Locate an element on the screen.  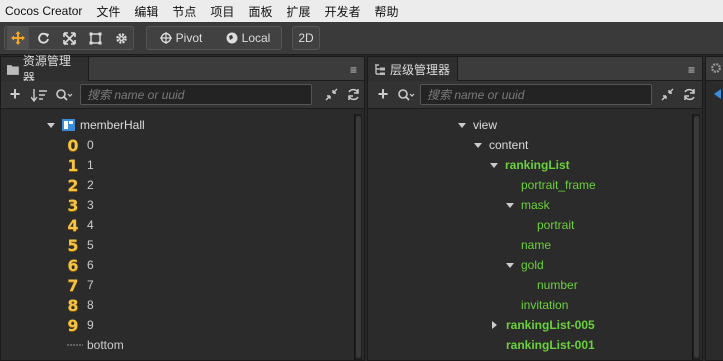
tree-node-content: content is located at coordinates (501, 145).